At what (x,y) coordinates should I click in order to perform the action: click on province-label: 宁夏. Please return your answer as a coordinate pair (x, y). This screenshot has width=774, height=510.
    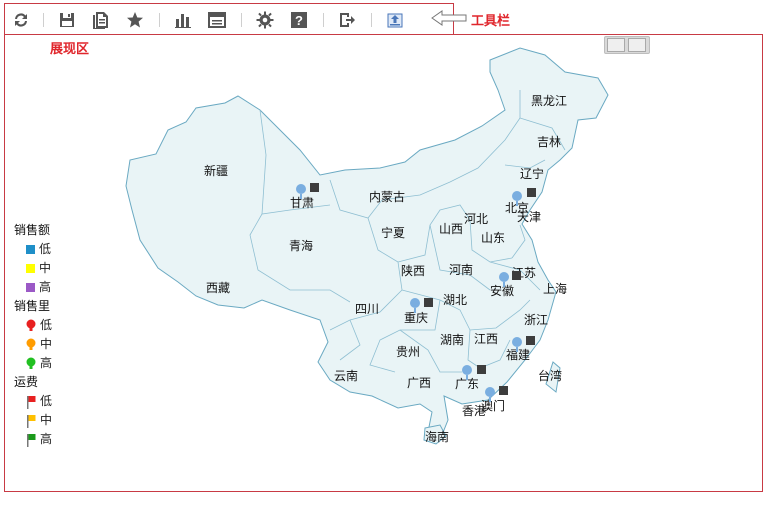
    Looking at the image, I should click on (393, 232).